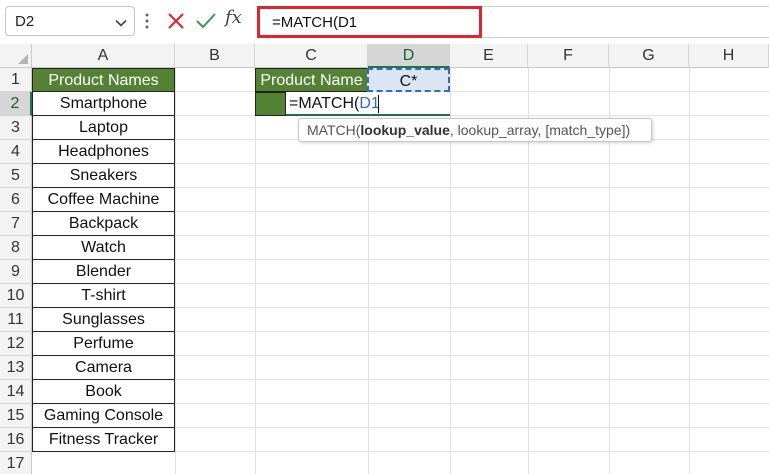 The width and height of the screenshot is (769, 474). Describe the element at coordinates (23, 59) in the screenshot. I see `select-all-triangle-icon` at that location.